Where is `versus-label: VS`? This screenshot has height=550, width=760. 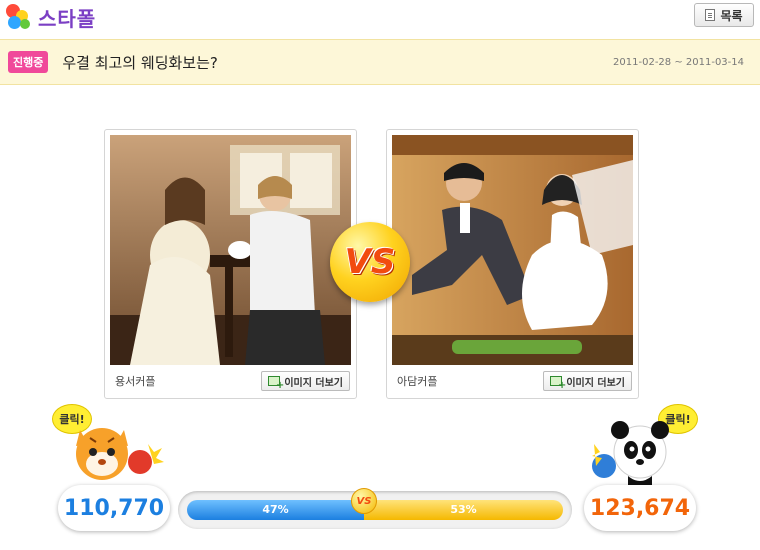
versus-label: VS is located at coordinates (370, 262).